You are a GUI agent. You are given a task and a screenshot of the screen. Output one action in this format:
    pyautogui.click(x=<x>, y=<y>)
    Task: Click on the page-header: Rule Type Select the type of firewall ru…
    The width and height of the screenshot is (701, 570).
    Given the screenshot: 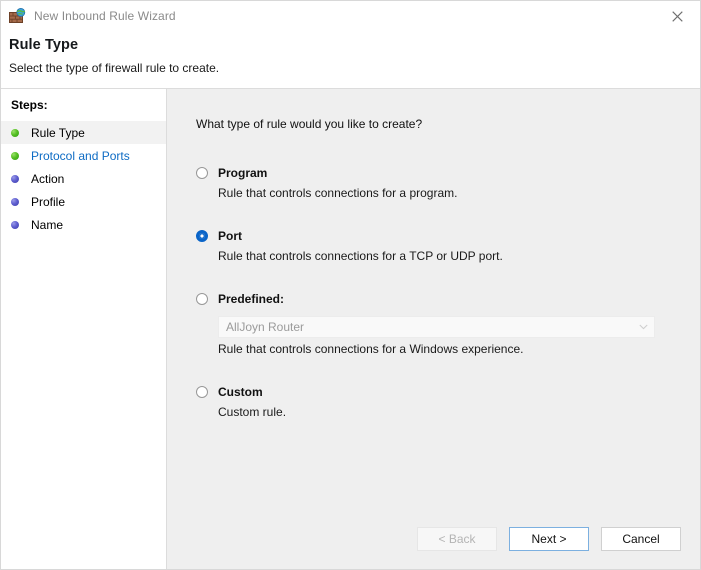 What is the action you would take?
    pyautogui.click(x=350, y=60)
    